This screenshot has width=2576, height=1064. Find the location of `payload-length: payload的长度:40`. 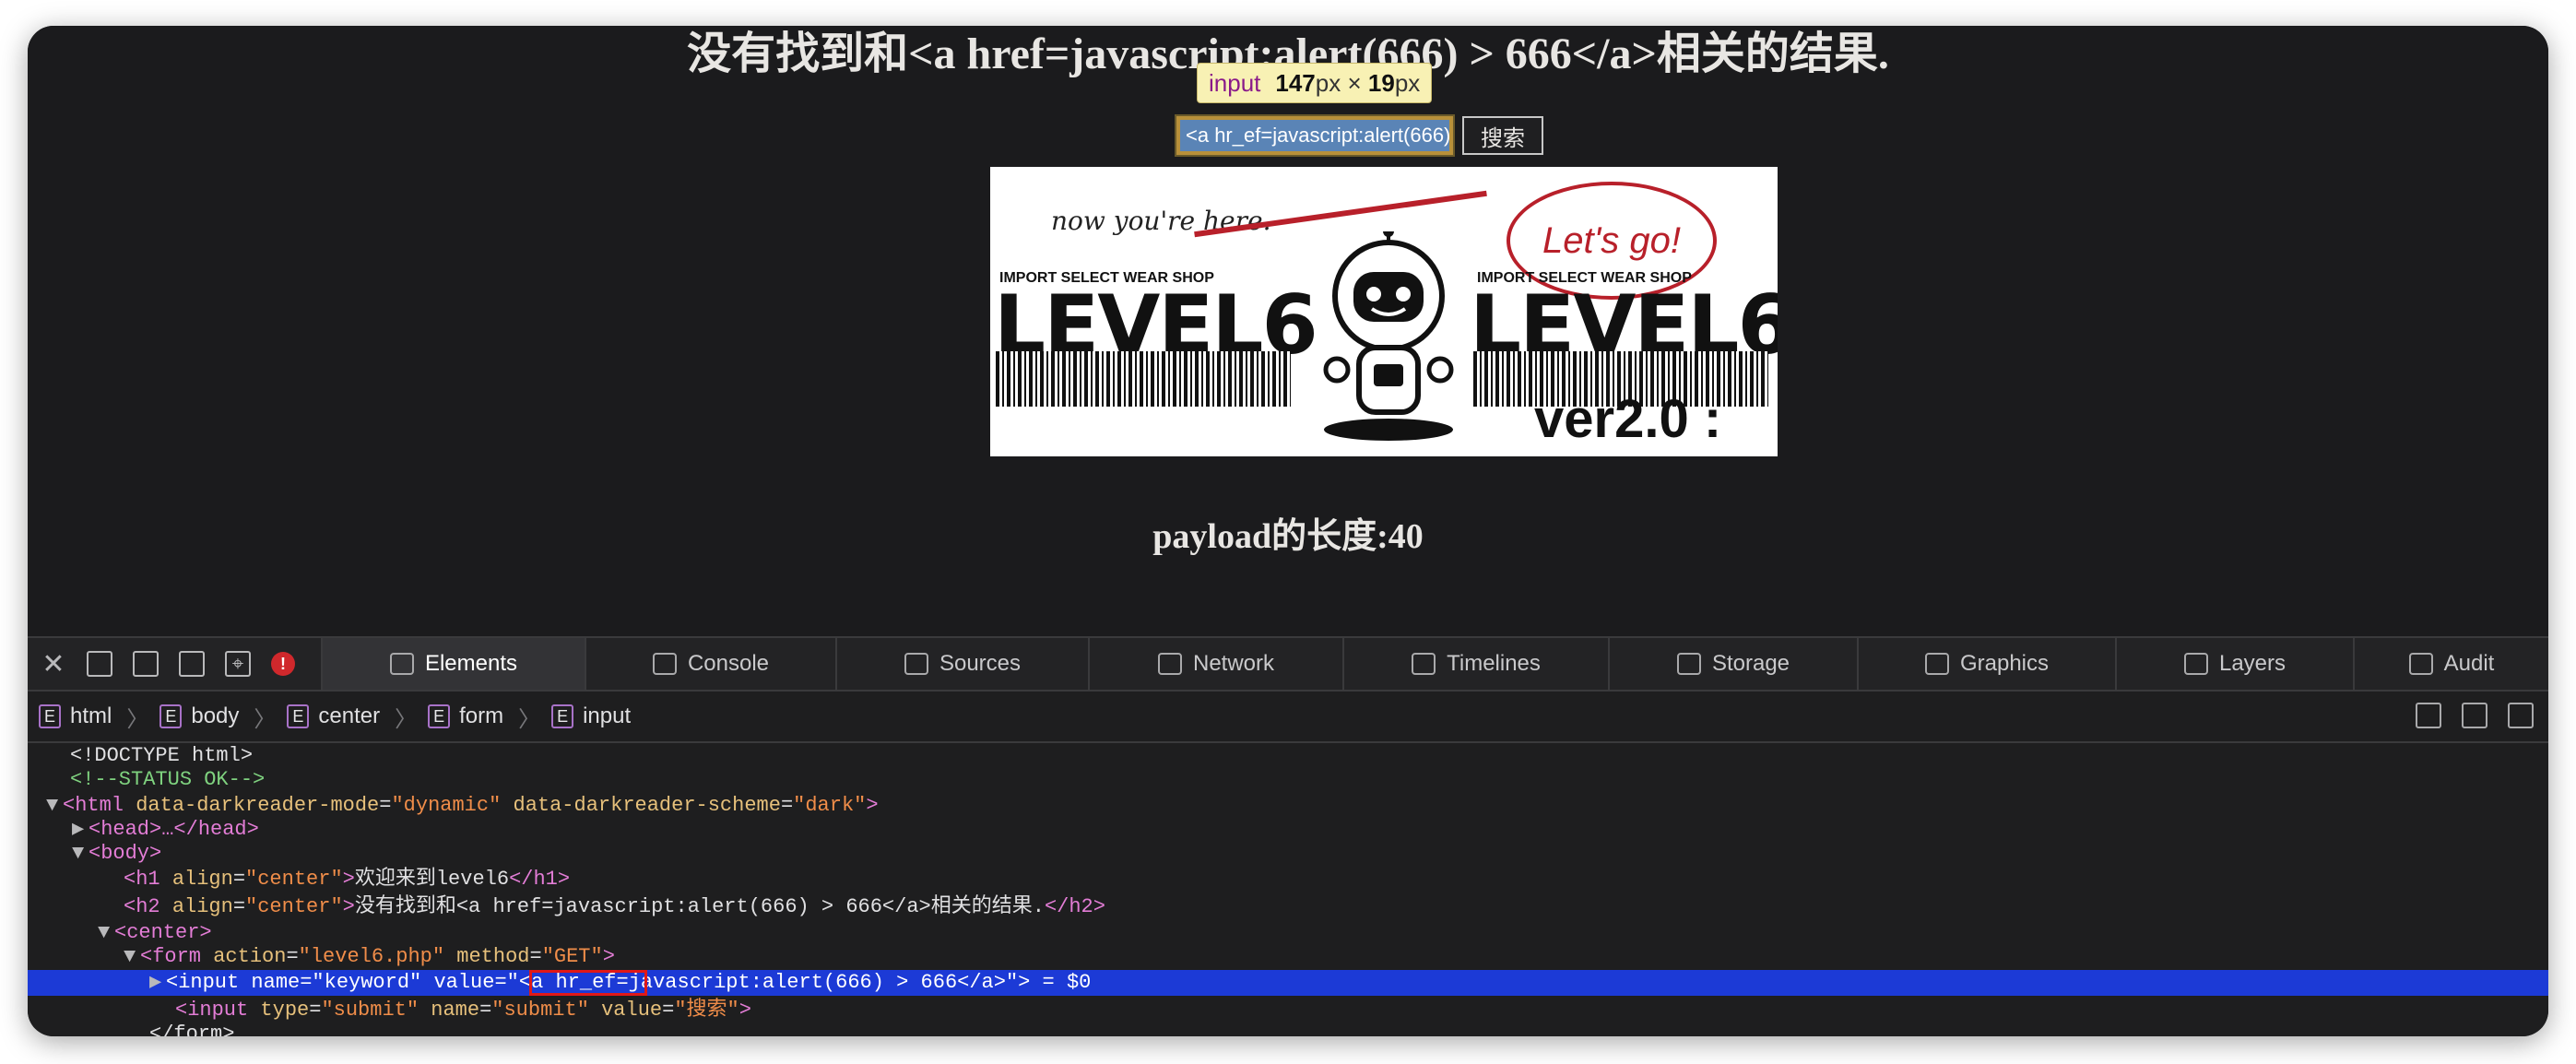

payload-length: payload的长度:40 is located at coordinates (1288, 536).